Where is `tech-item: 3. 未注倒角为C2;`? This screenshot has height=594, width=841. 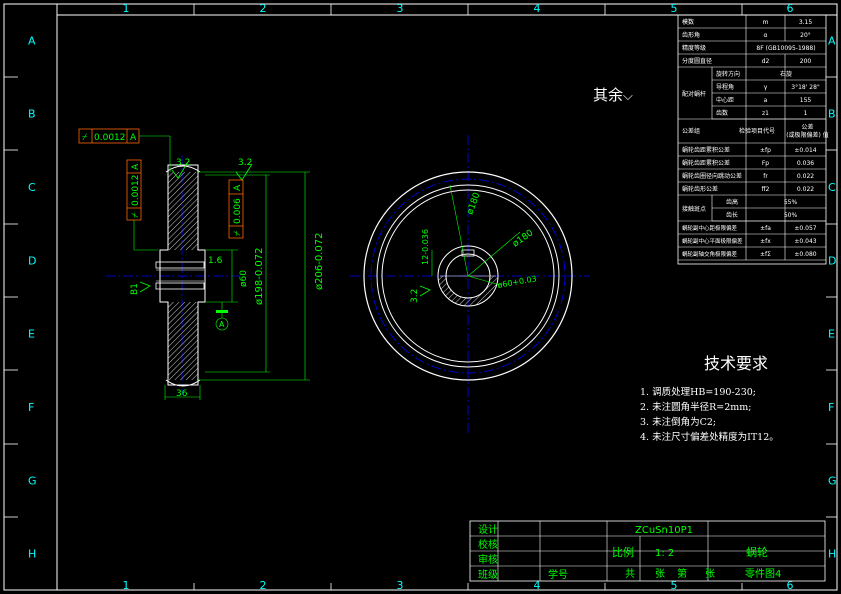 tech-item: 3. 未注倒角为C2; is located at coordinates (678, 422).